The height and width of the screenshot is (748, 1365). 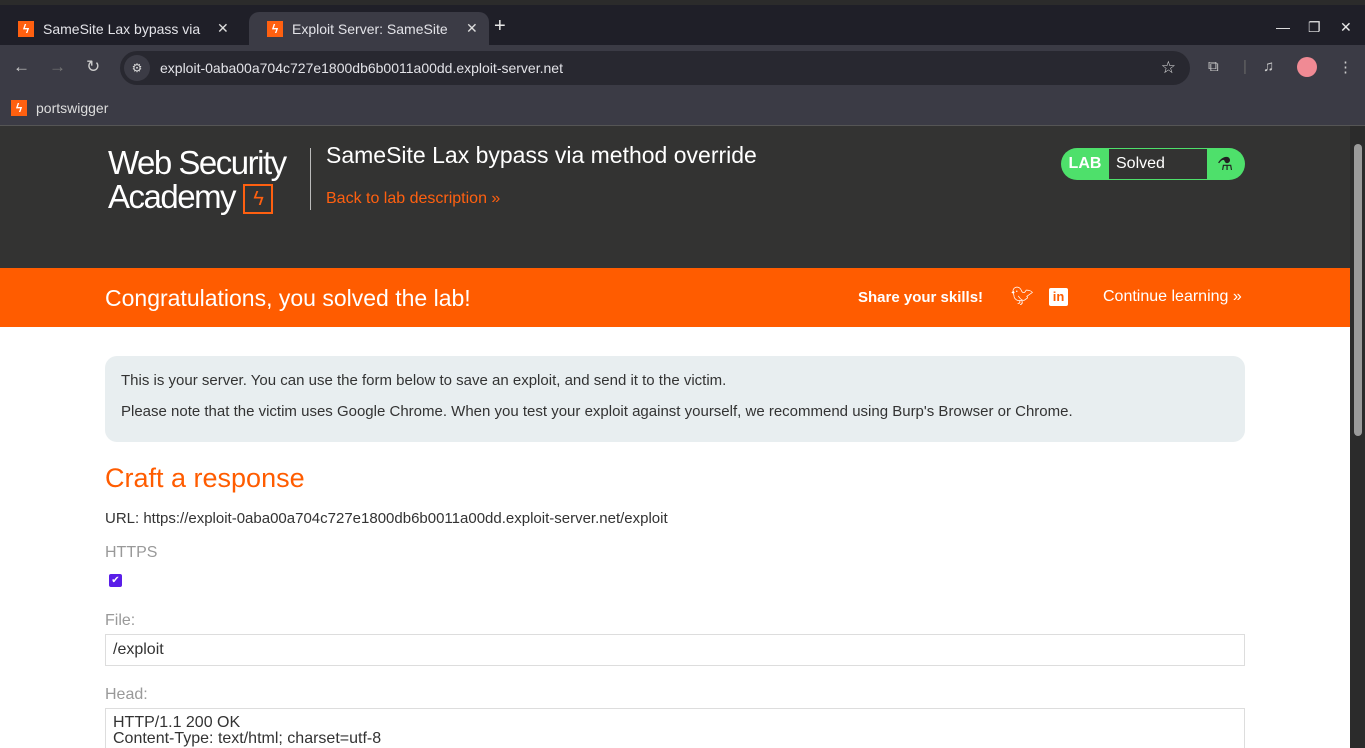 I want to click on https-label: HTTPS, so click(x=131, y=552).